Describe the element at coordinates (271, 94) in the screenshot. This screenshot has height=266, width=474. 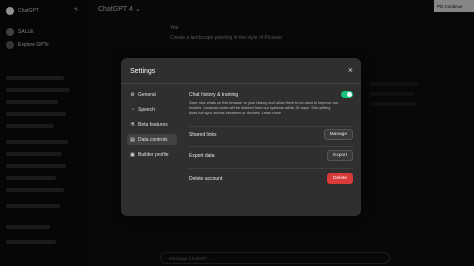
I see `chat-history-row: Chat history & training` at that location.